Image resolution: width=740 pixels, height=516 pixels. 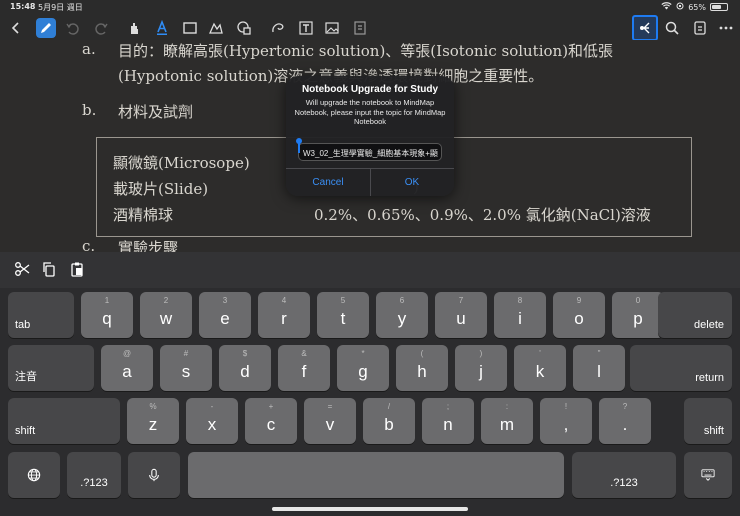 I want to click on key-s: # s, so click(x=186, y=368).